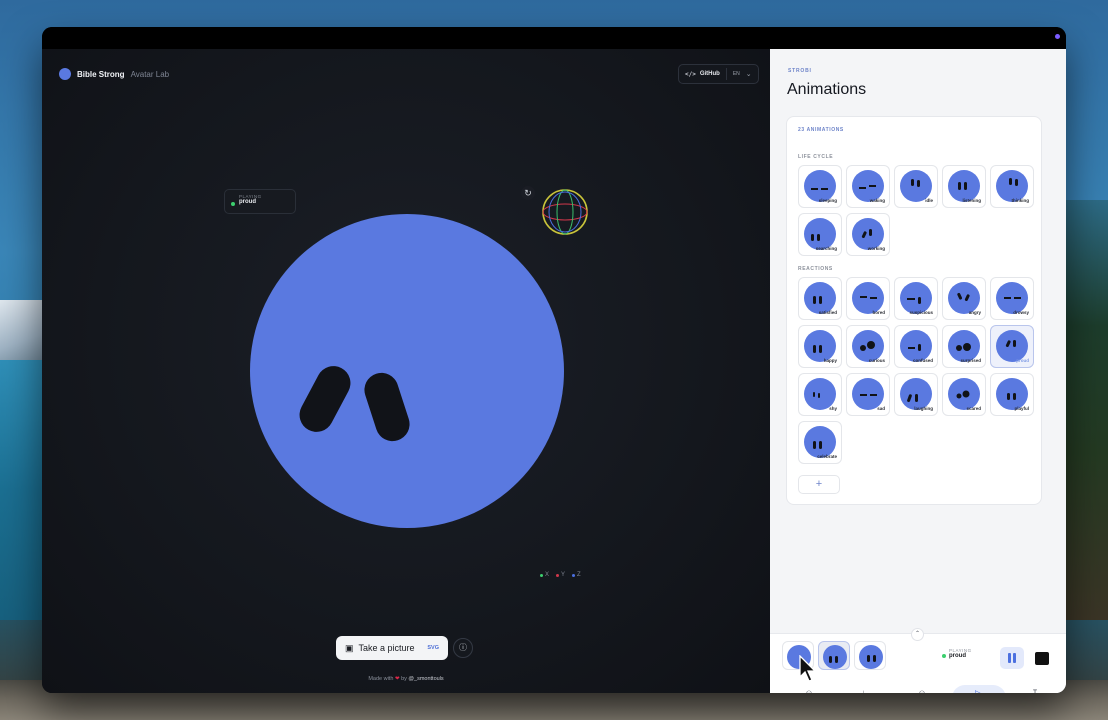  I want to click on github-label: GitHub, so click(709, 74).